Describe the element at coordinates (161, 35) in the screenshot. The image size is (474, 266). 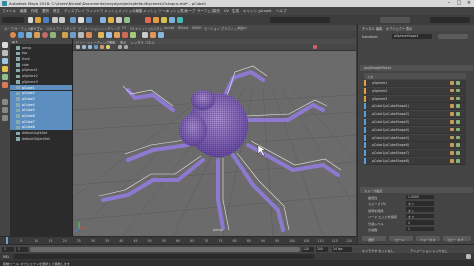
I see `mirror-icon` at that location.